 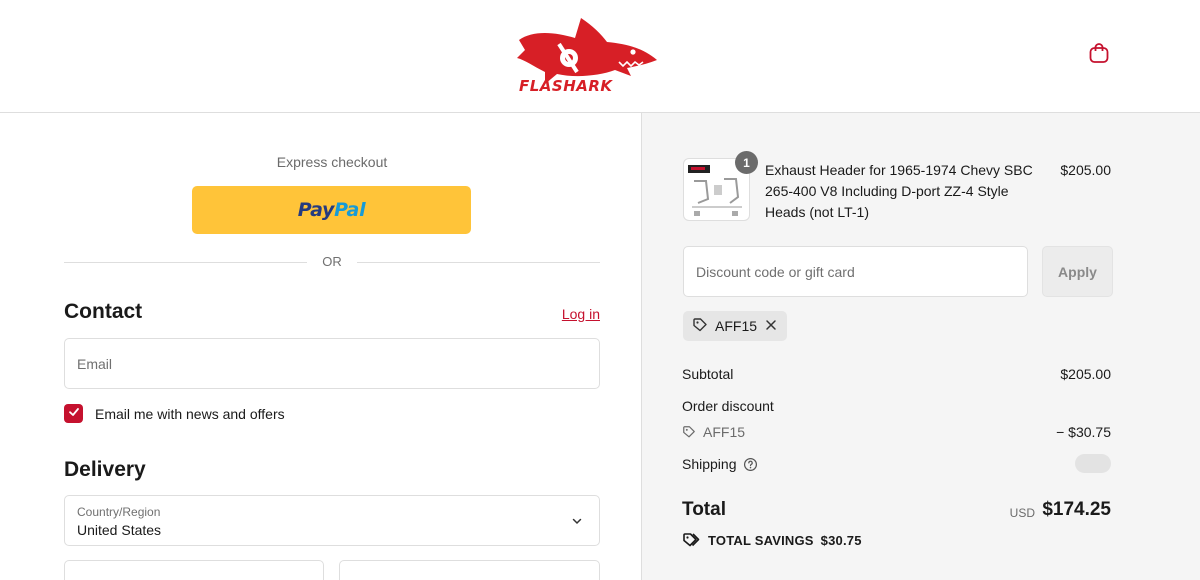 What do you see at coordinates (190, 413) in the screenshot?
I see `newsletter-label: Email me with news and offers` at bounding box center [190, 413].